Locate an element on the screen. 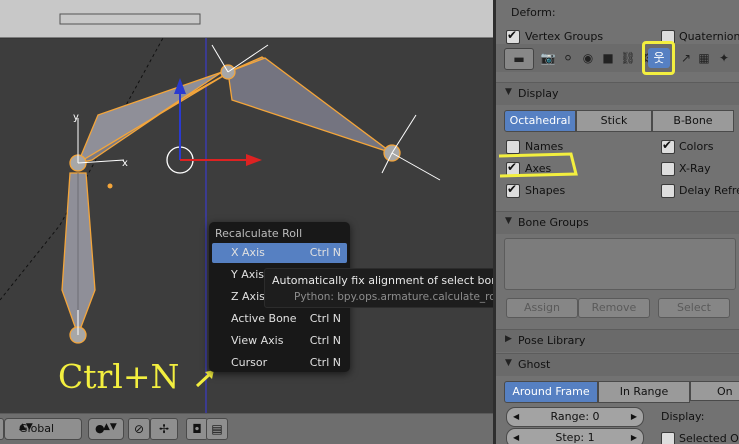 Image resolution: width=739 pixels, height=444 pixels. section-title: Ghost is located at coordinates (534, 364).